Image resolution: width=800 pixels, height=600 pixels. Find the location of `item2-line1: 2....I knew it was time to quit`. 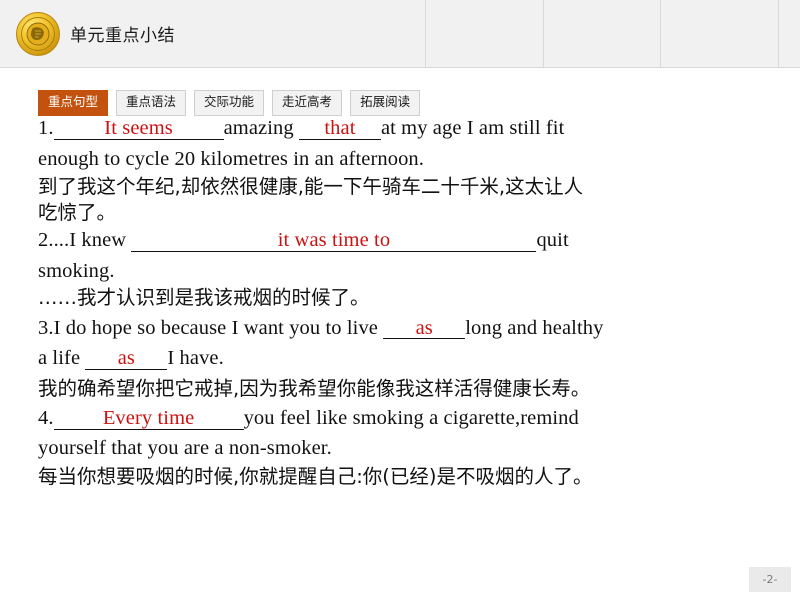

item2-line1: 2....I knew it was time to quit is located at coordinates (404, 241).